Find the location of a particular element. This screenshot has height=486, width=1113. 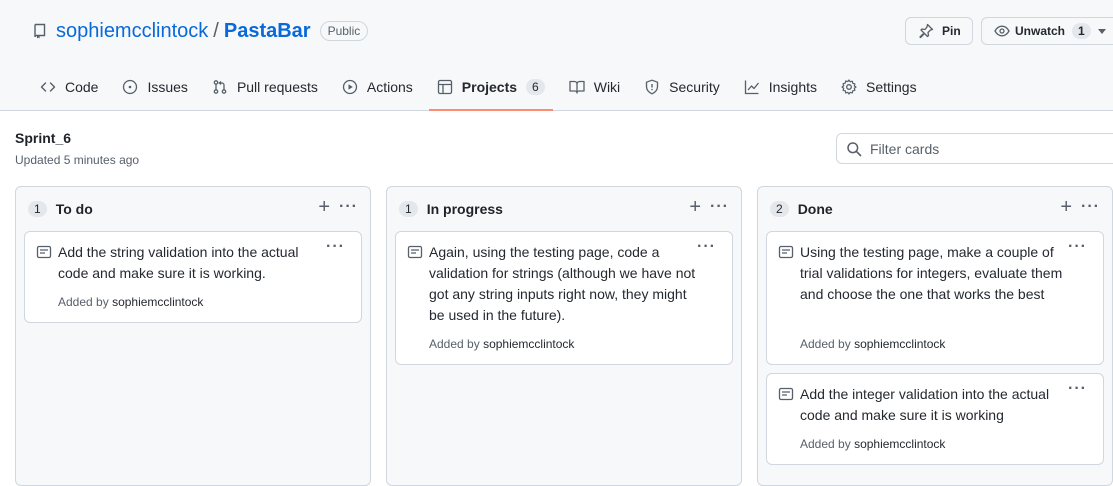

code-icon is located at coordinates (48, 87).